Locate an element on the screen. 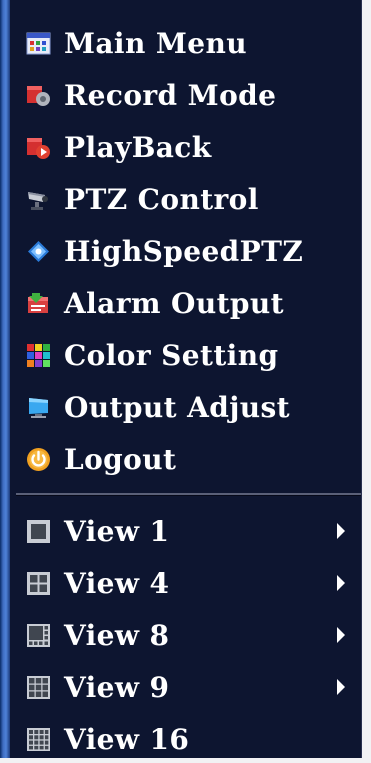 Image resolution: width=371 pixels, height=763 pixels. menu-item-color-setting: Color Setting is located at coordinates (188, 355).